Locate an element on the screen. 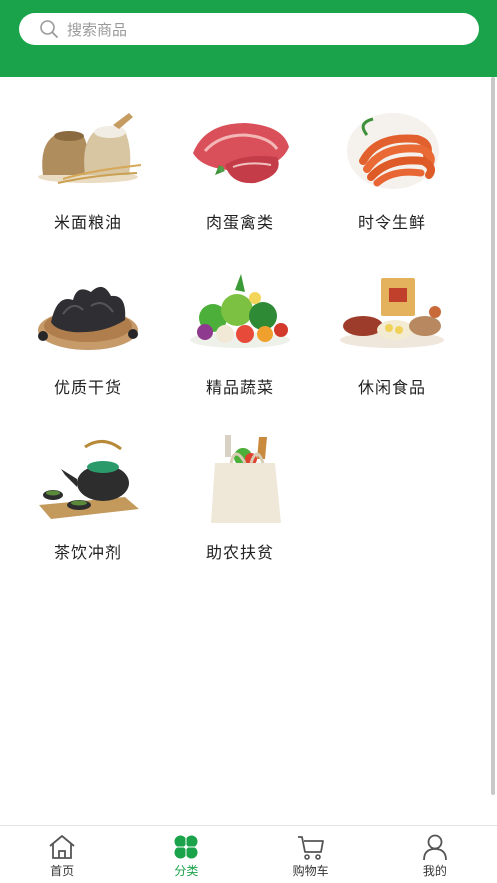  snacks-image is located at coordinates (392, 313).